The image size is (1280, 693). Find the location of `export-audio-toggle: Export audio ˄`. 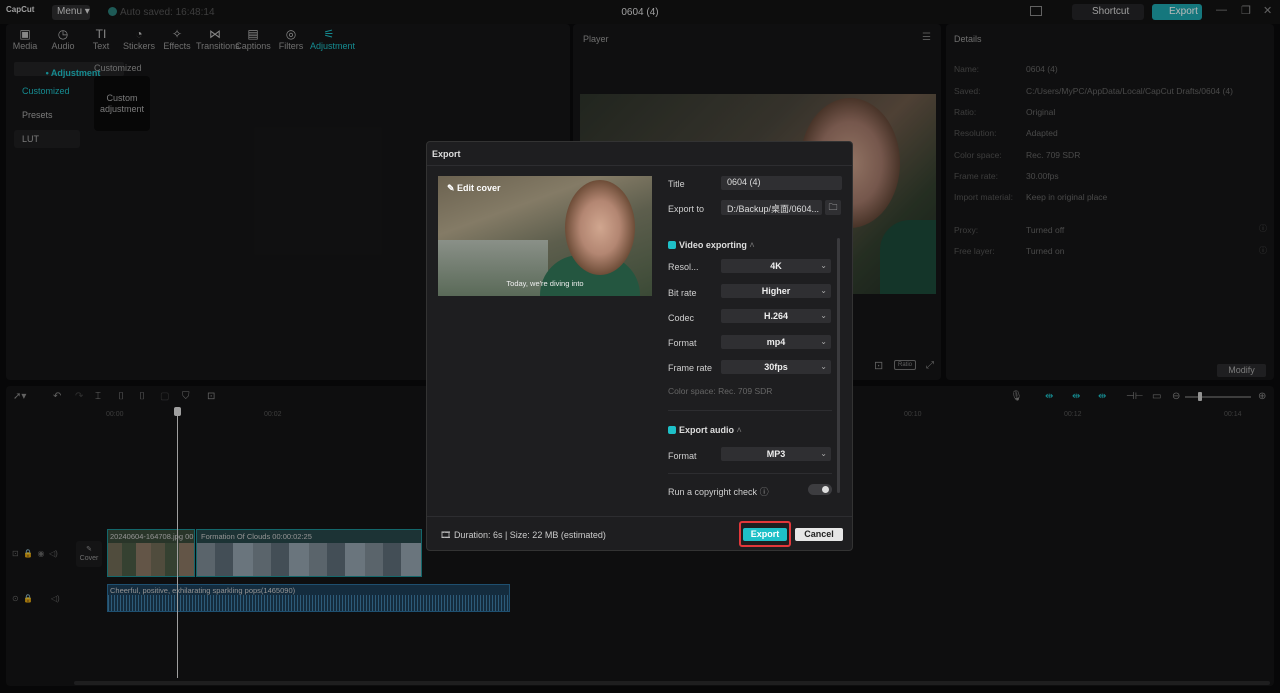

export-audio-toggle: Export audio ˄ is located at coordinates (705, 430).